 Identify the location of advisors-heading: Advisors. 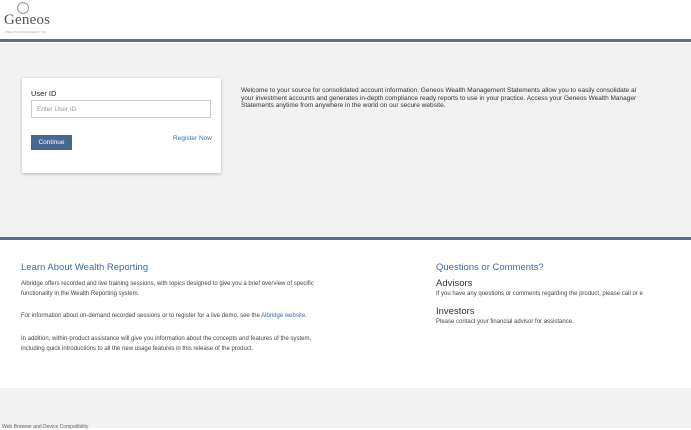
(454, 283).